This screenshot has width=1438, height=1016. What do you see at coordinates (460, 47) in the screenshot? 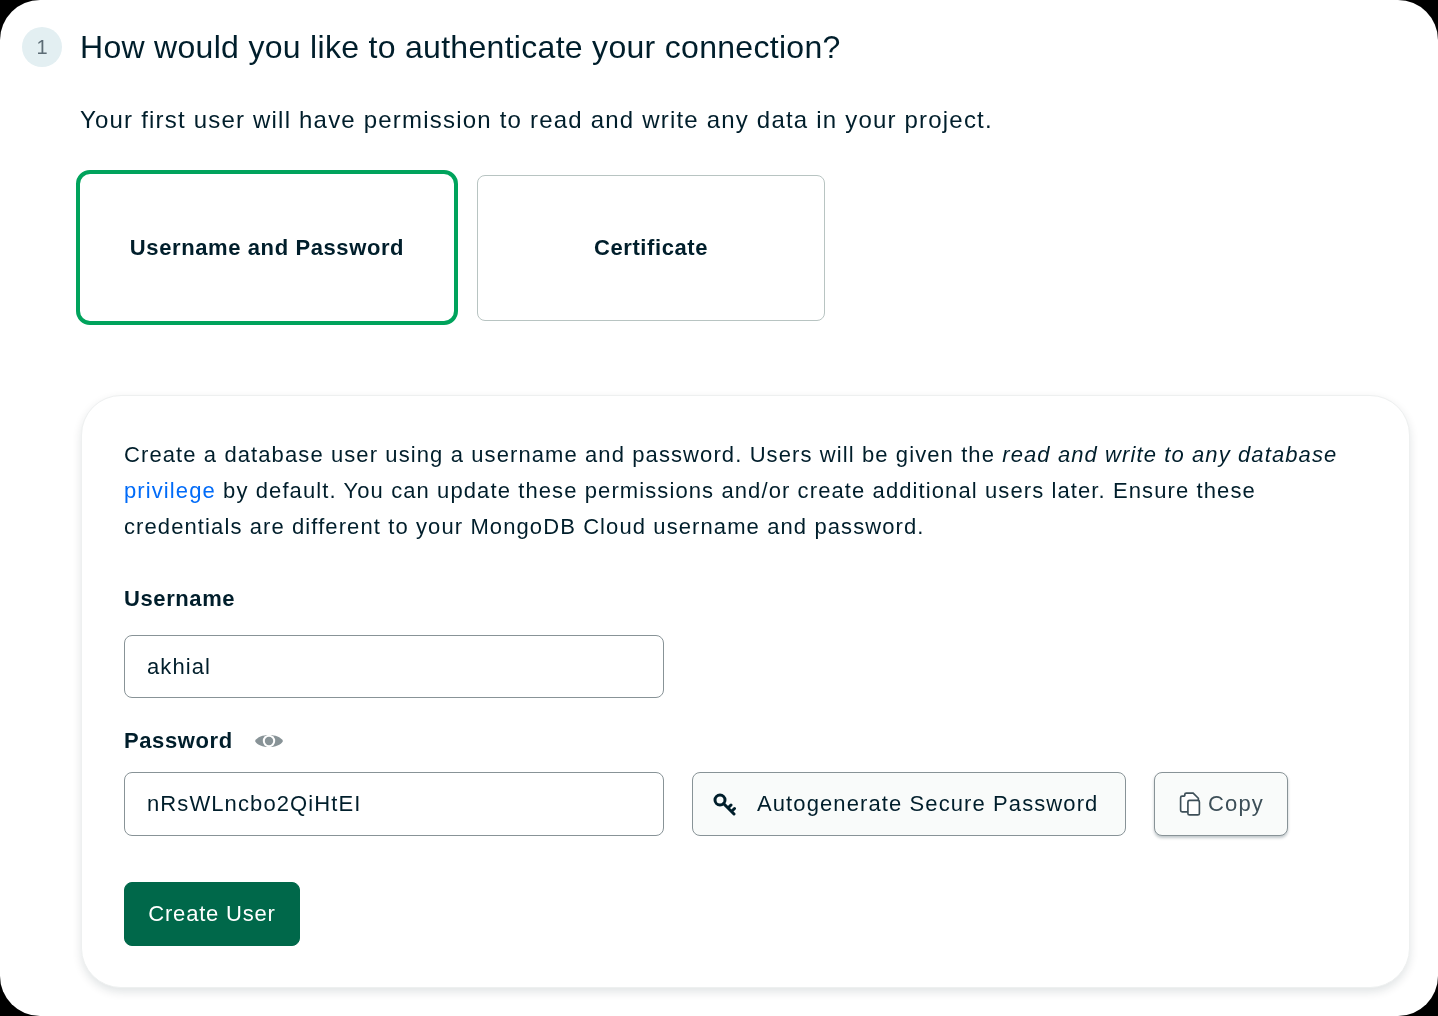
I see `step-title: How would you like to authenticate your connection?` at bounding box center [460, 47].